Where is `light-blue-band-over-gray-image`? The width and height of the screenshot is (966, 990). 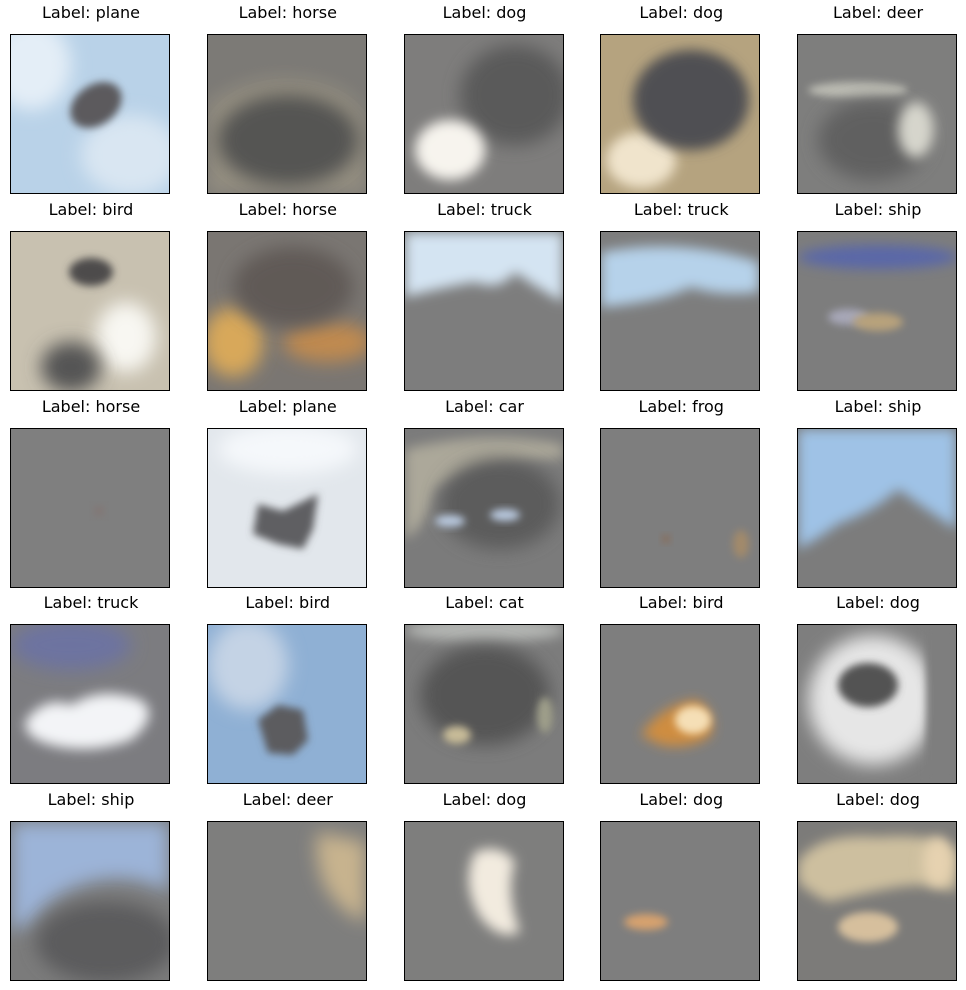 light-blue-band-over-gray-image is located at coordinates (680, 310).